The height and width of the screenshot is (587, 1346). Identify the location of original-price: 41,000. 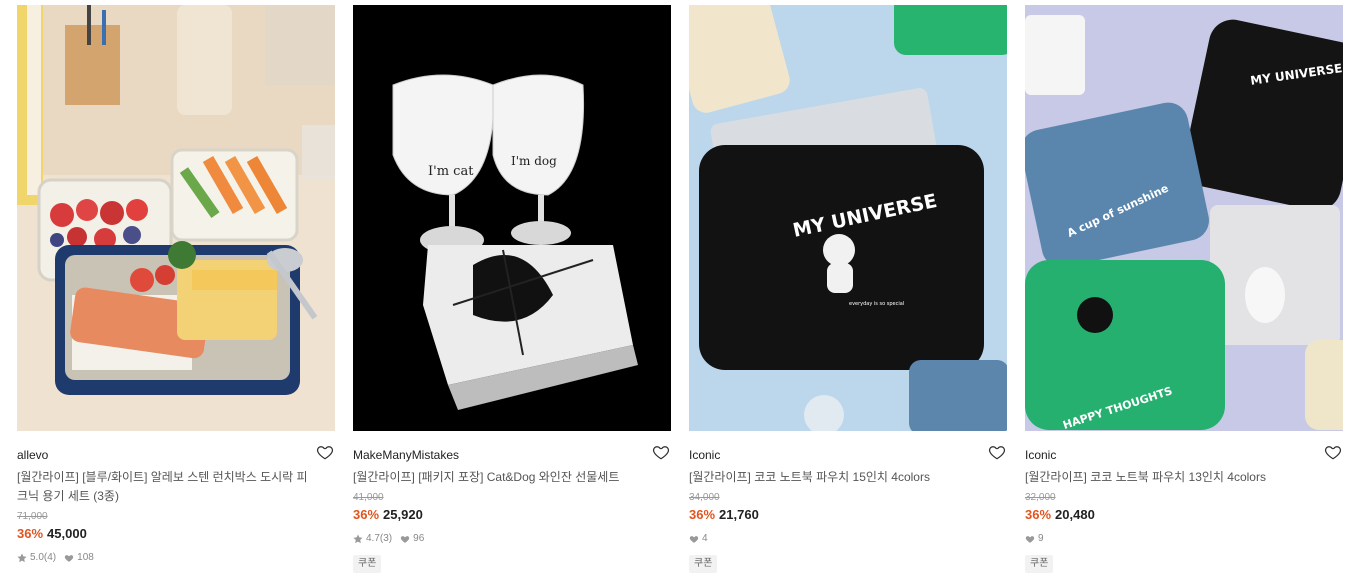
(368, 497).